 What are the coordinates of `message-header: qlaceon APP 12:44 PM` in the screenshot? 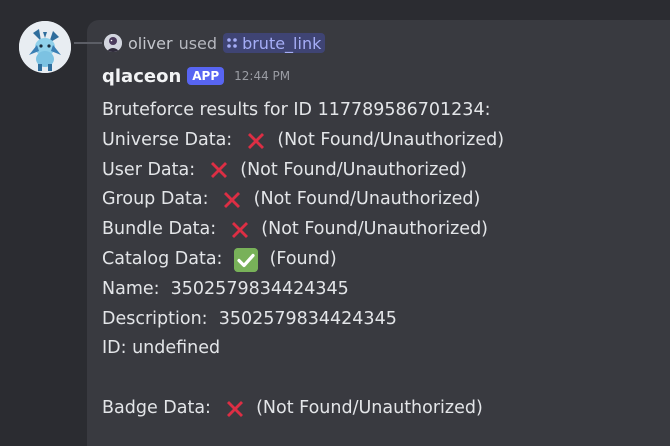 It's located at (196, 76).